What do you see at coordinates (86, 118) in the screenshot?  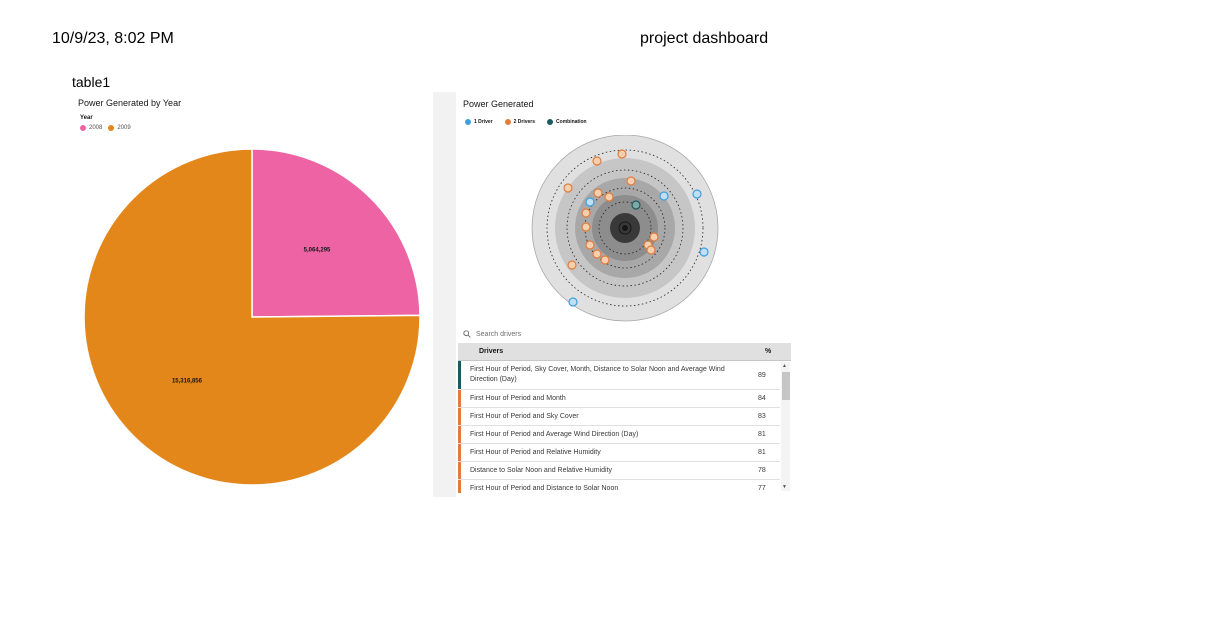 I see `pie-legend-title: Year` at bounding box center [86, 118].